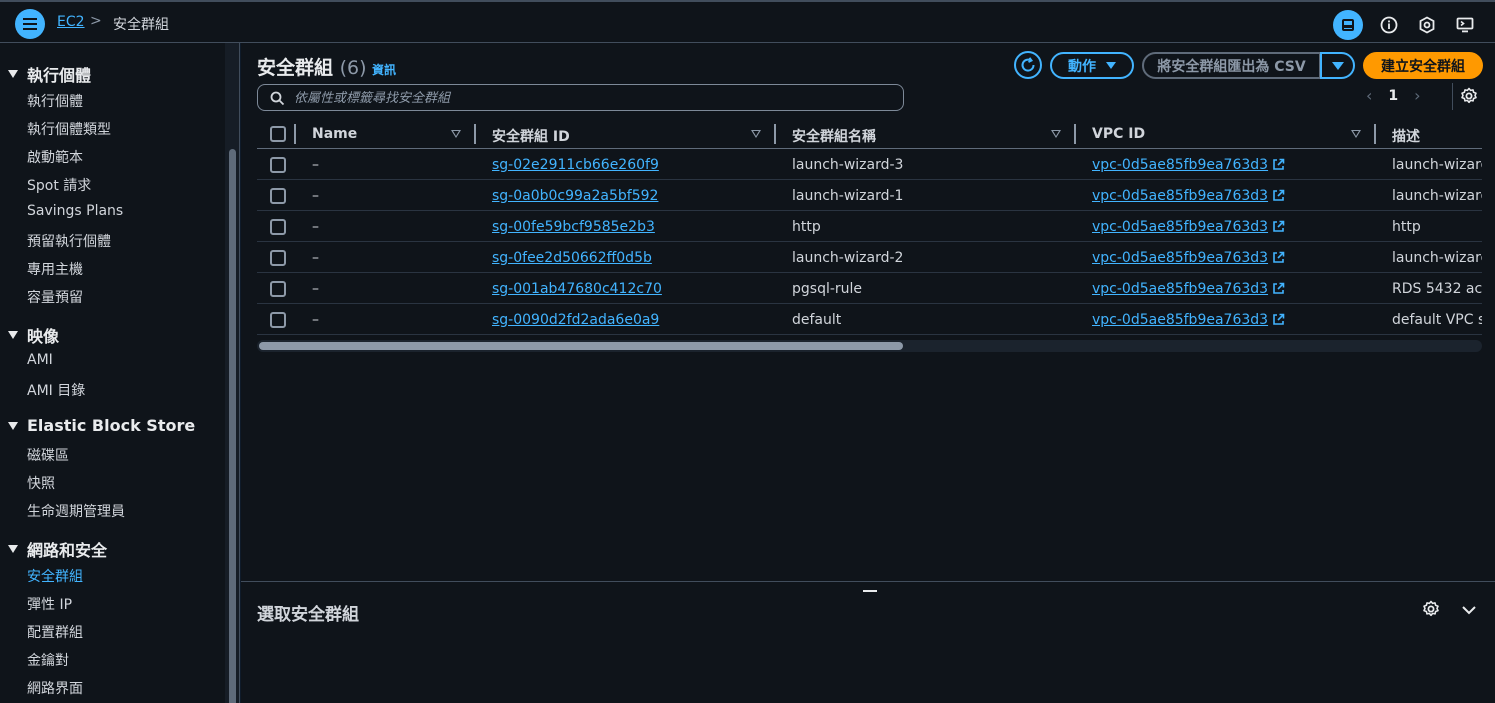  Describe the element at coordinates (49, 74) in the screenshot. I see `nav-section-instances: 執行個體` at that location.